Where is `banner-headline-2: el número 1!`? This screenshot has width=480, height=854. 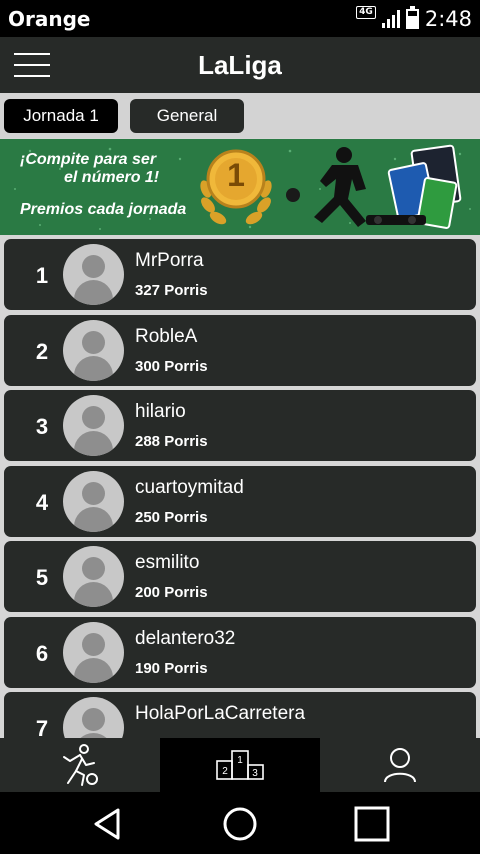
banner-headline-2: el número 1! is located at coordinates (112, 177).